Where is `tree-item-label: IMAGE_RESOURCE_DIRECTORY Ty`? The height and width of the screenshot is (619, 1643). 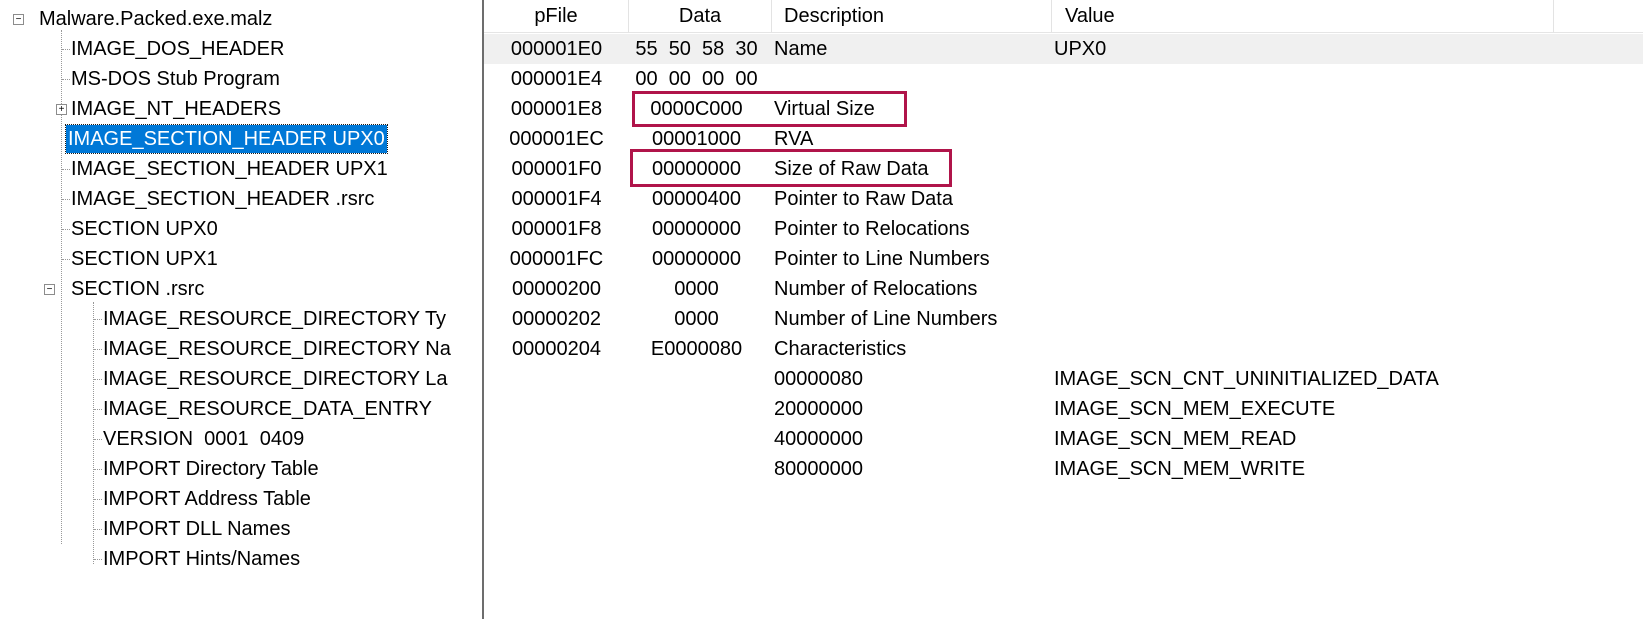 tree-item-label: IMAGE_RESOURCE_DIRECTORY Ty is located at coordinates (275, 319).